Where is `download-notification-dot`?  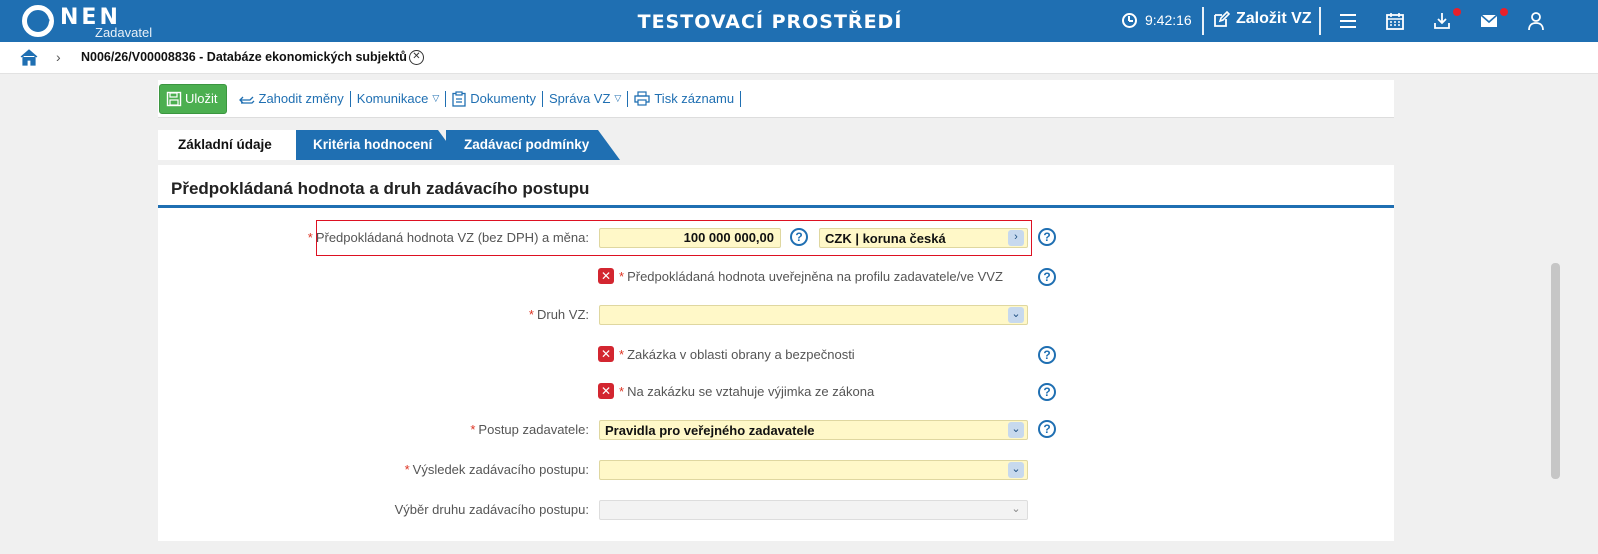
download-notification-dot is located at coordinates (1457, 12).